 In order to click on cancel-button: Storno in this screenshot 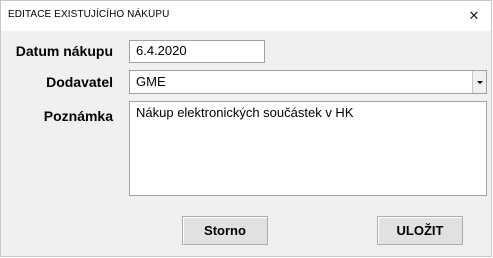, I will do `click(225, 230)`.